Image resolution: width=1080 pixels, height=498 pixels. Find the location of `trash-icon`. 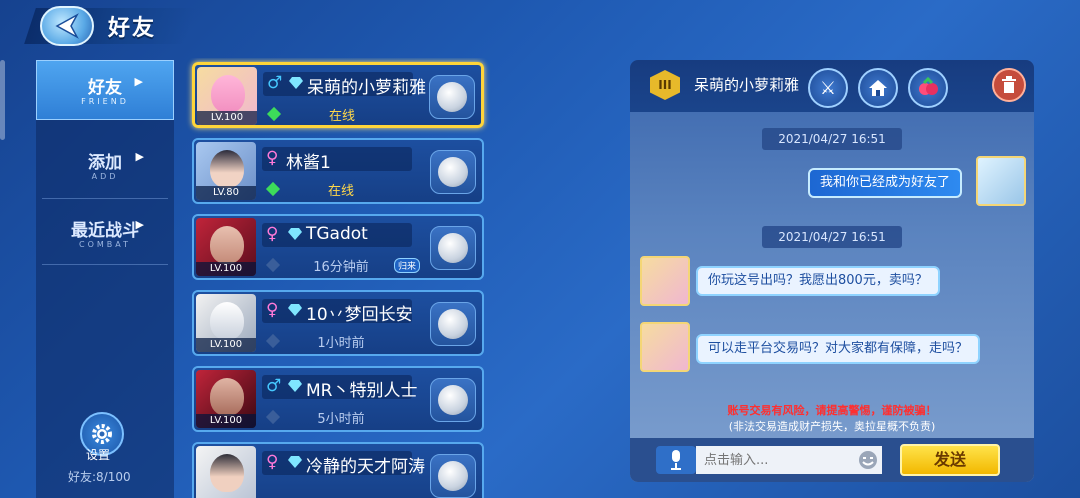

trash-icon is located at coordinates (1009, 84).